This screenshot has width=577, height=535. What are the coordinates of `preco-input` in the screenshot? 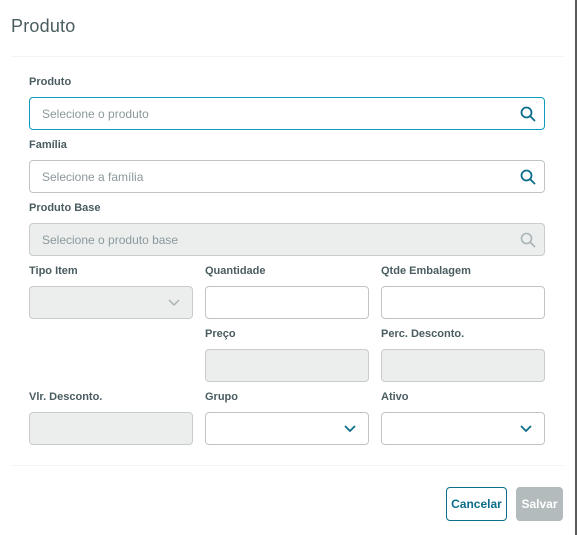 It's located at (287, 365).